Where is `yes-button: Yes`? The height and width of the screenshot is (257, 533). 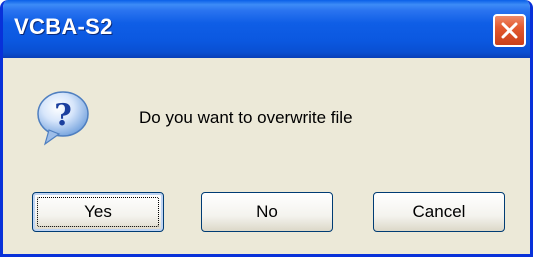
yes-button: Yes is located at coordinates (98, 212).